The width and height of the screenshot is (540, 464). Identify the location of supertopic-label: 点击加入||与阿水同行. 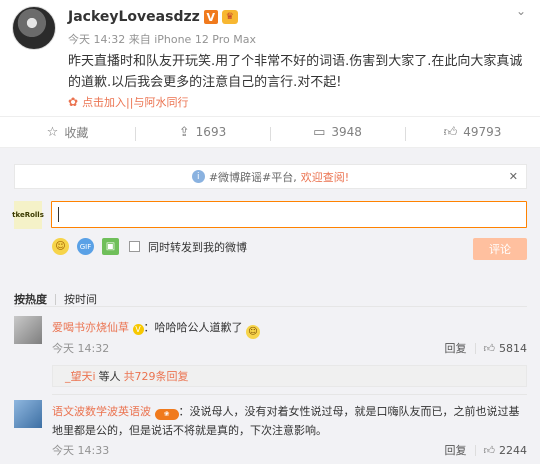
(135, 102).